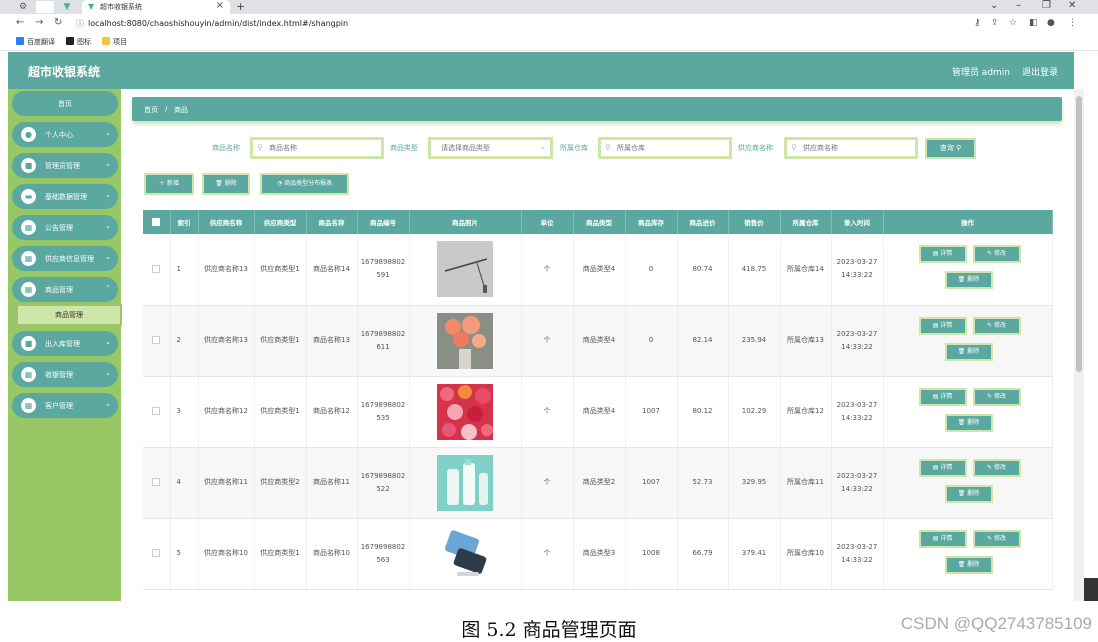 This screenshot has width=1098, height=642. What do you see at coordinates (995, 23) in the screenshot?
I see `share-icon: ⇪` at bounding box center [995, 23].